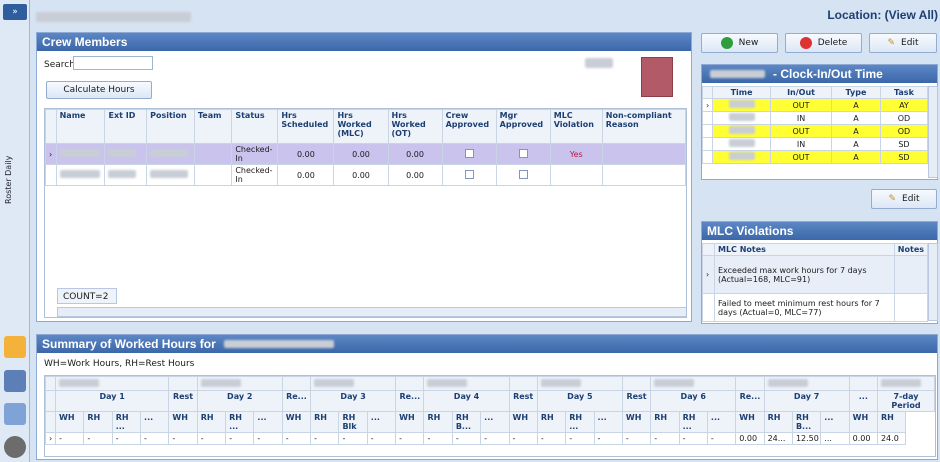 This screenshot has width=940, height=462. I want to click on crew-column-header: Hrs Worked (MLC), so click(361, 126).